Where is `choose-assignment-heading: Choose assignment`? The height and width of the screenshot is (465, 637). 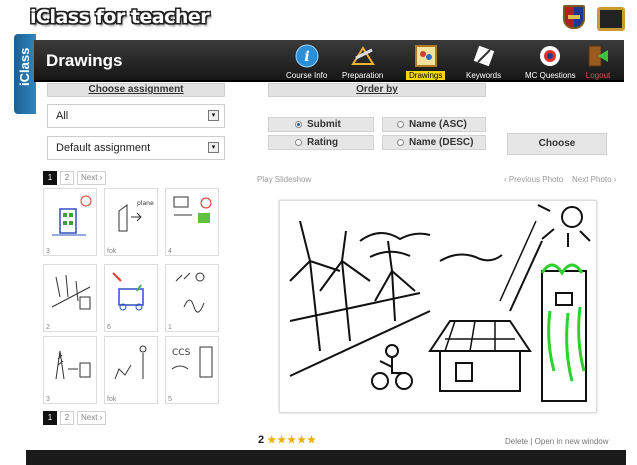
choose-assignment-heading: Choose assignment is located at coordinates (136, 90).